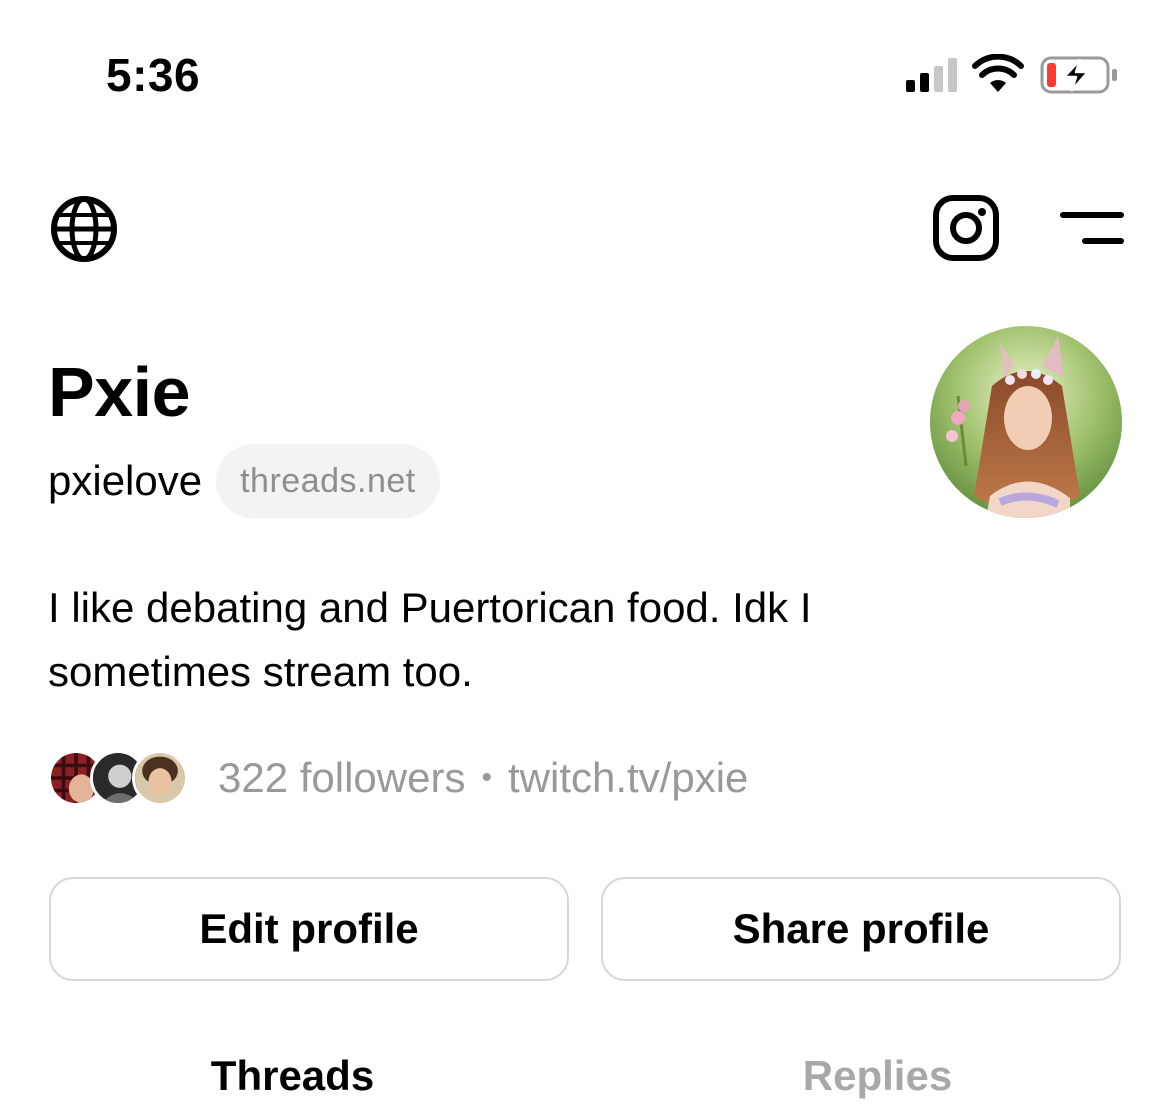 The image size is (1170, 1120). What do you see at coordinates (328, 481) in the screenshot?
I see `domain-badge: threads.net` at bounding box center [328, 481].